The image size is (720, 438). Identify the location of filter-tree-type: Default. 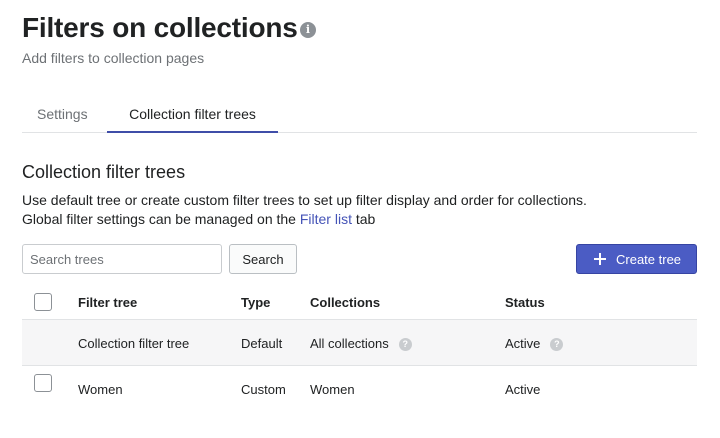
(262, 343).